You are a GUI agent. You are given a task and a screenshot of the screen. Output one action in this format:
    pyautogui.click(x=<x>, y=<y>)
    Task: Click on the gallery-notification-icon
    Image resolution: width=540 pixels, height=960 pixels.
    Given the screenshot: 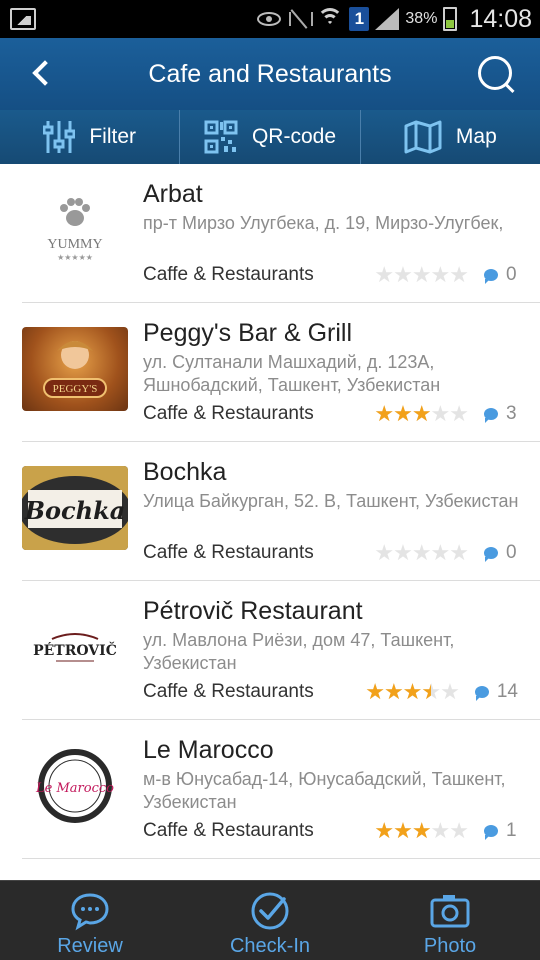 What is the action you would take?
    pyautogui.click(x=23, y=19)
    